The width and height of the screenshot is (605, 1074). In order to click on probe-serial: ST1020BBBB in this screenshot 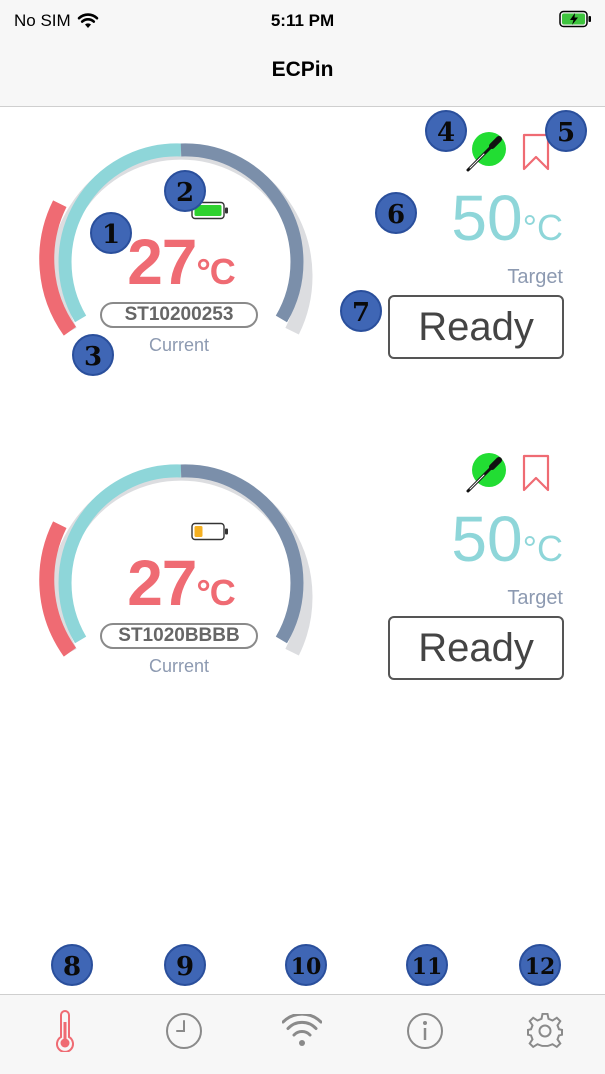, I will do `click(179, 636)`.